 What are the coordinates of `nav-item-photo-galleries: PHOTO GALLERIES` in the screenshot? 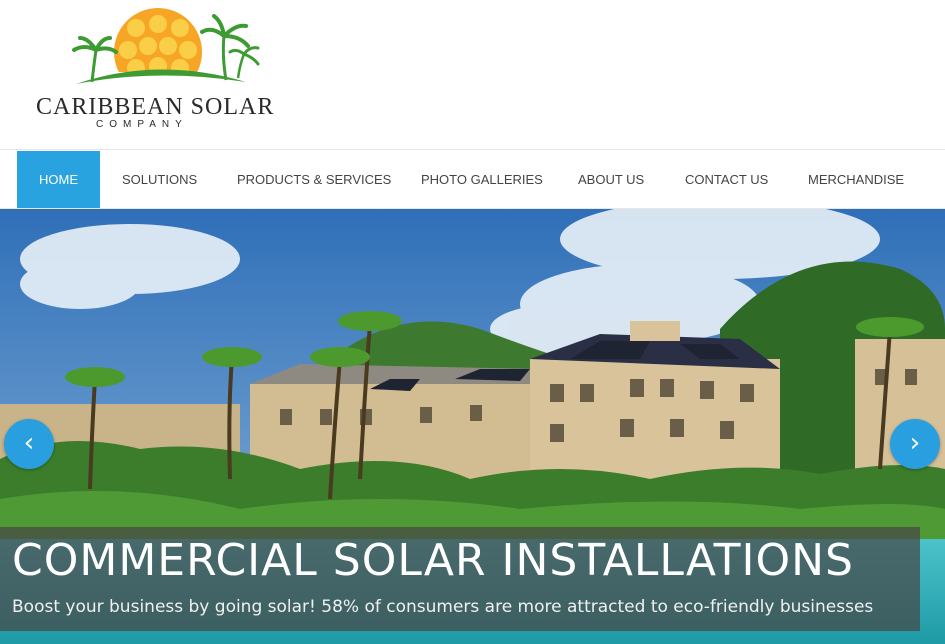 It's located at (482, 179).